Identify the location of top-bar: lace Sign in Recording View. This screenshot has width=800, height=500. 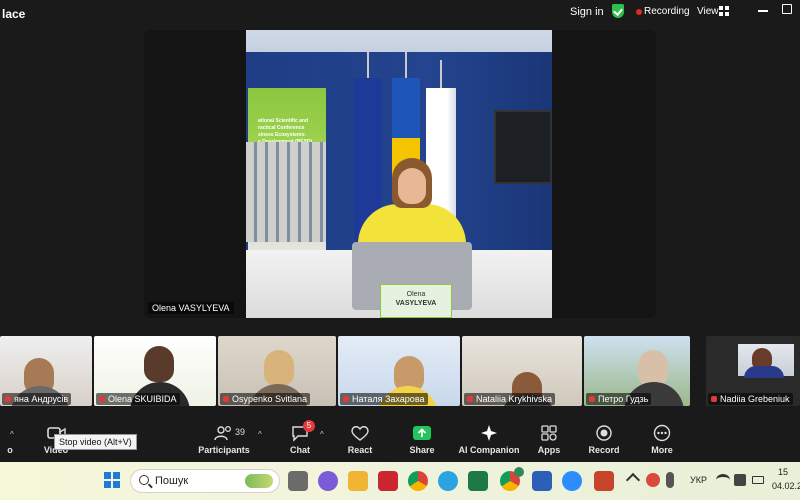
(400, 14).